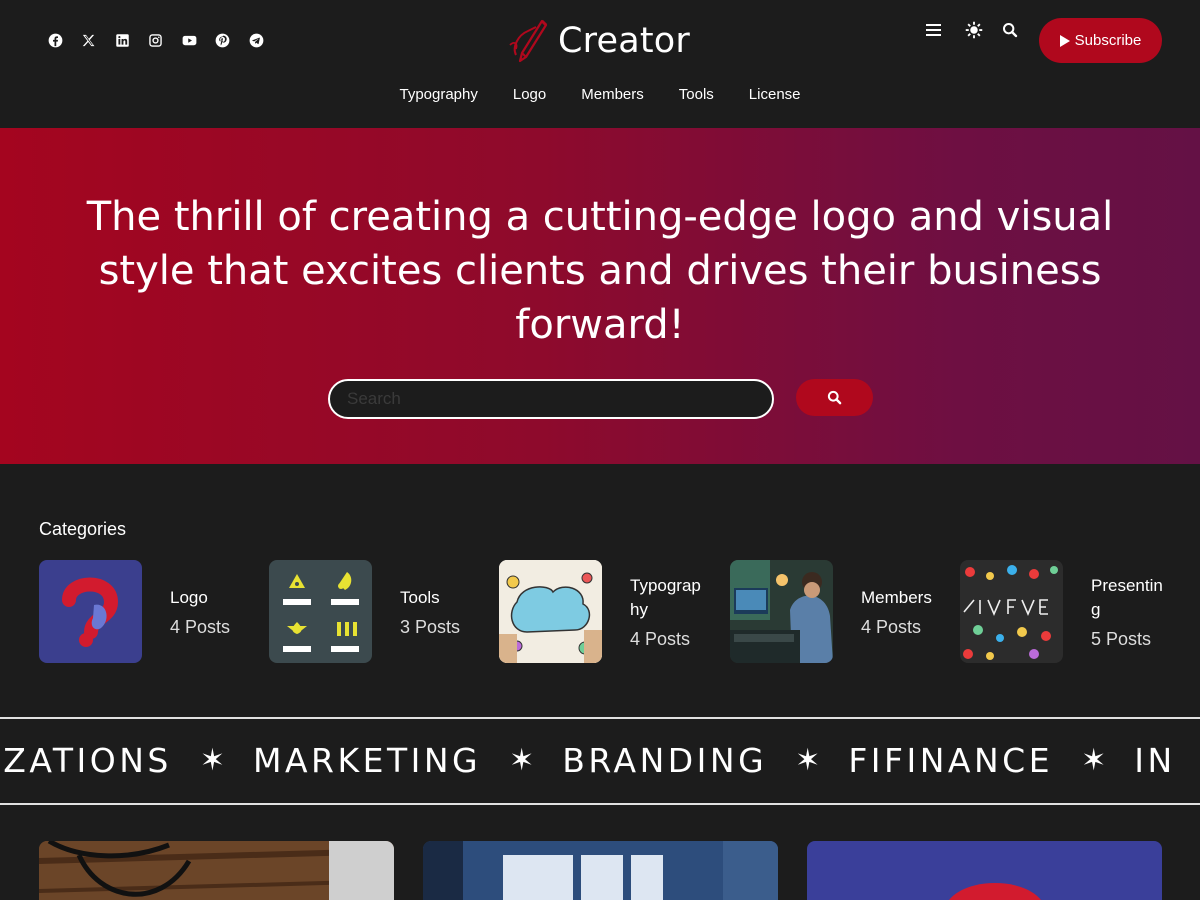 This screenshot has height=900, width=1200. Describe the element at coordinates (1070, 612) in the screenshot. I see `category-presenting: Presenting 5 Posts` at that location.